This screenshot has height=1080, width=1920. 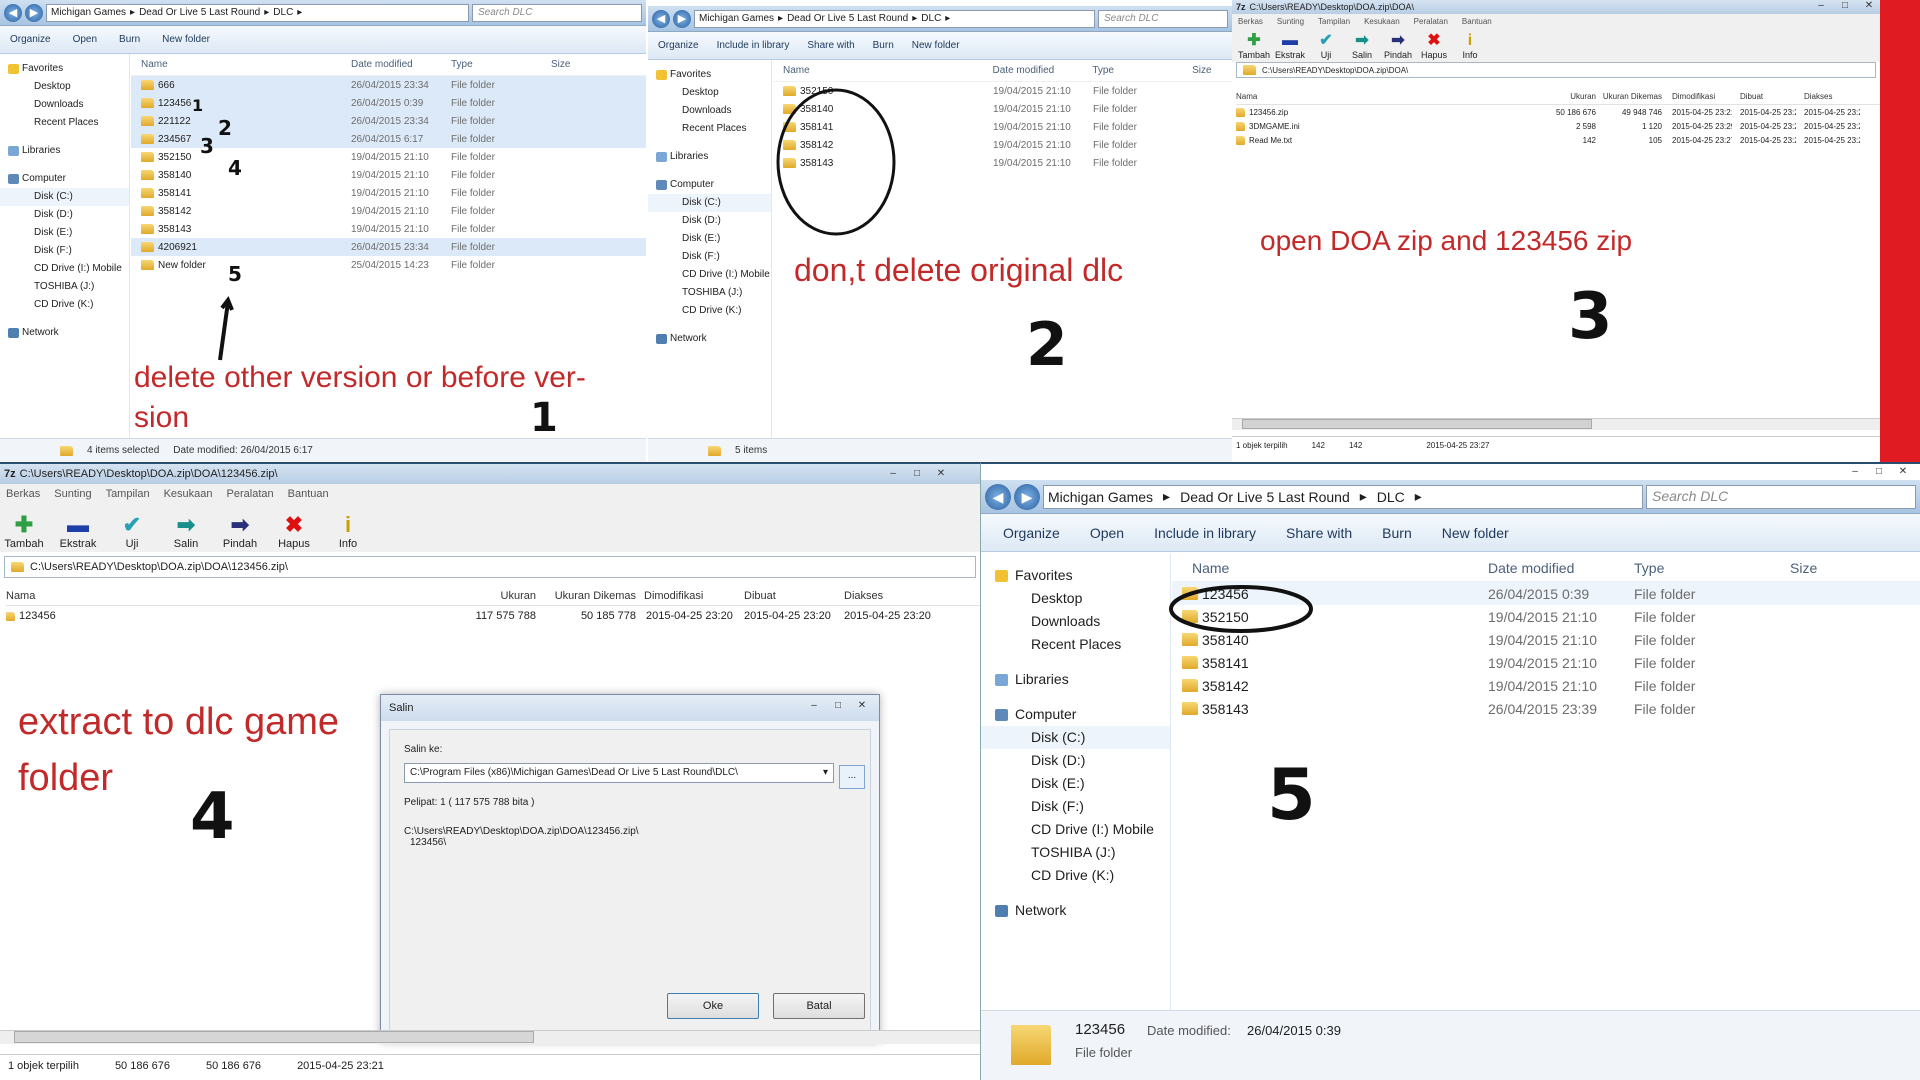 I want to click on nav-computer: Computer, so click(x=64, y=179).